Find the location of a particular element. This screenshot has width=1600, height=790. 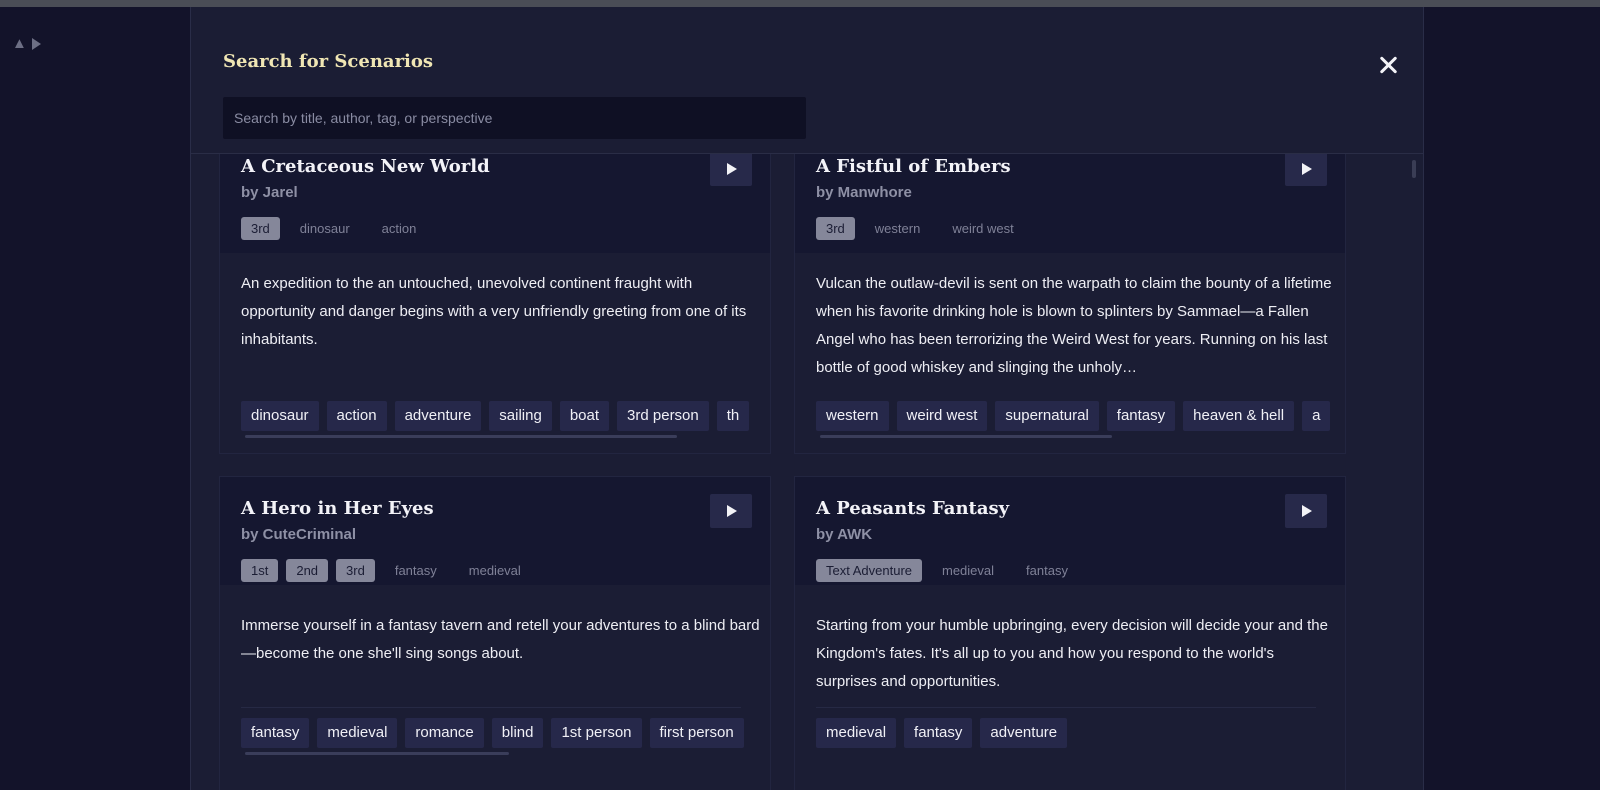

scrollbar is located at coordinates (1414, 169).